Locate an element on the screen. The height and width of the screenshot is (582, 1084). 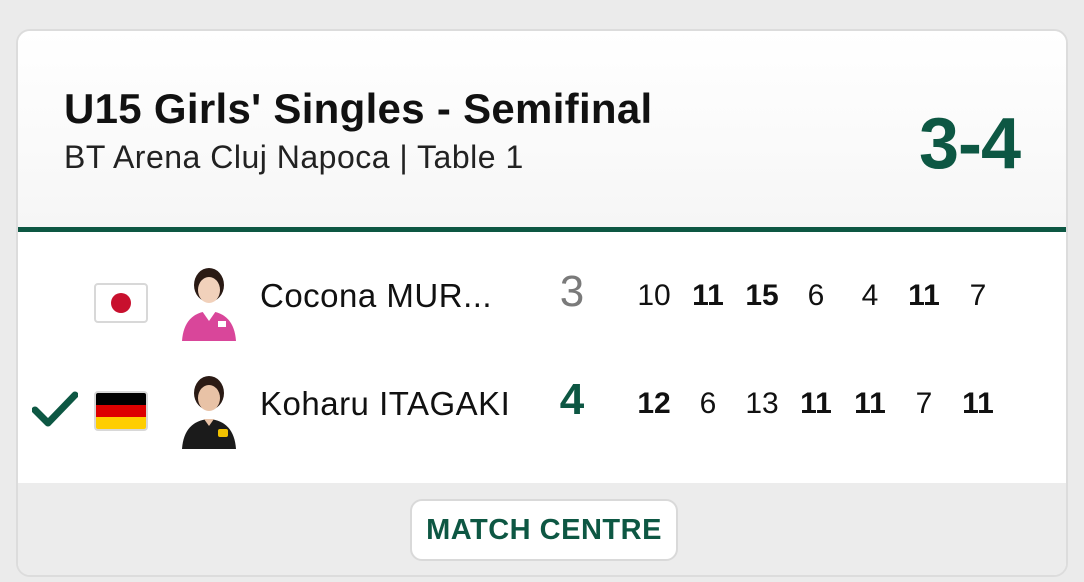
games-won: 4 is located at coordinates (572, 399).